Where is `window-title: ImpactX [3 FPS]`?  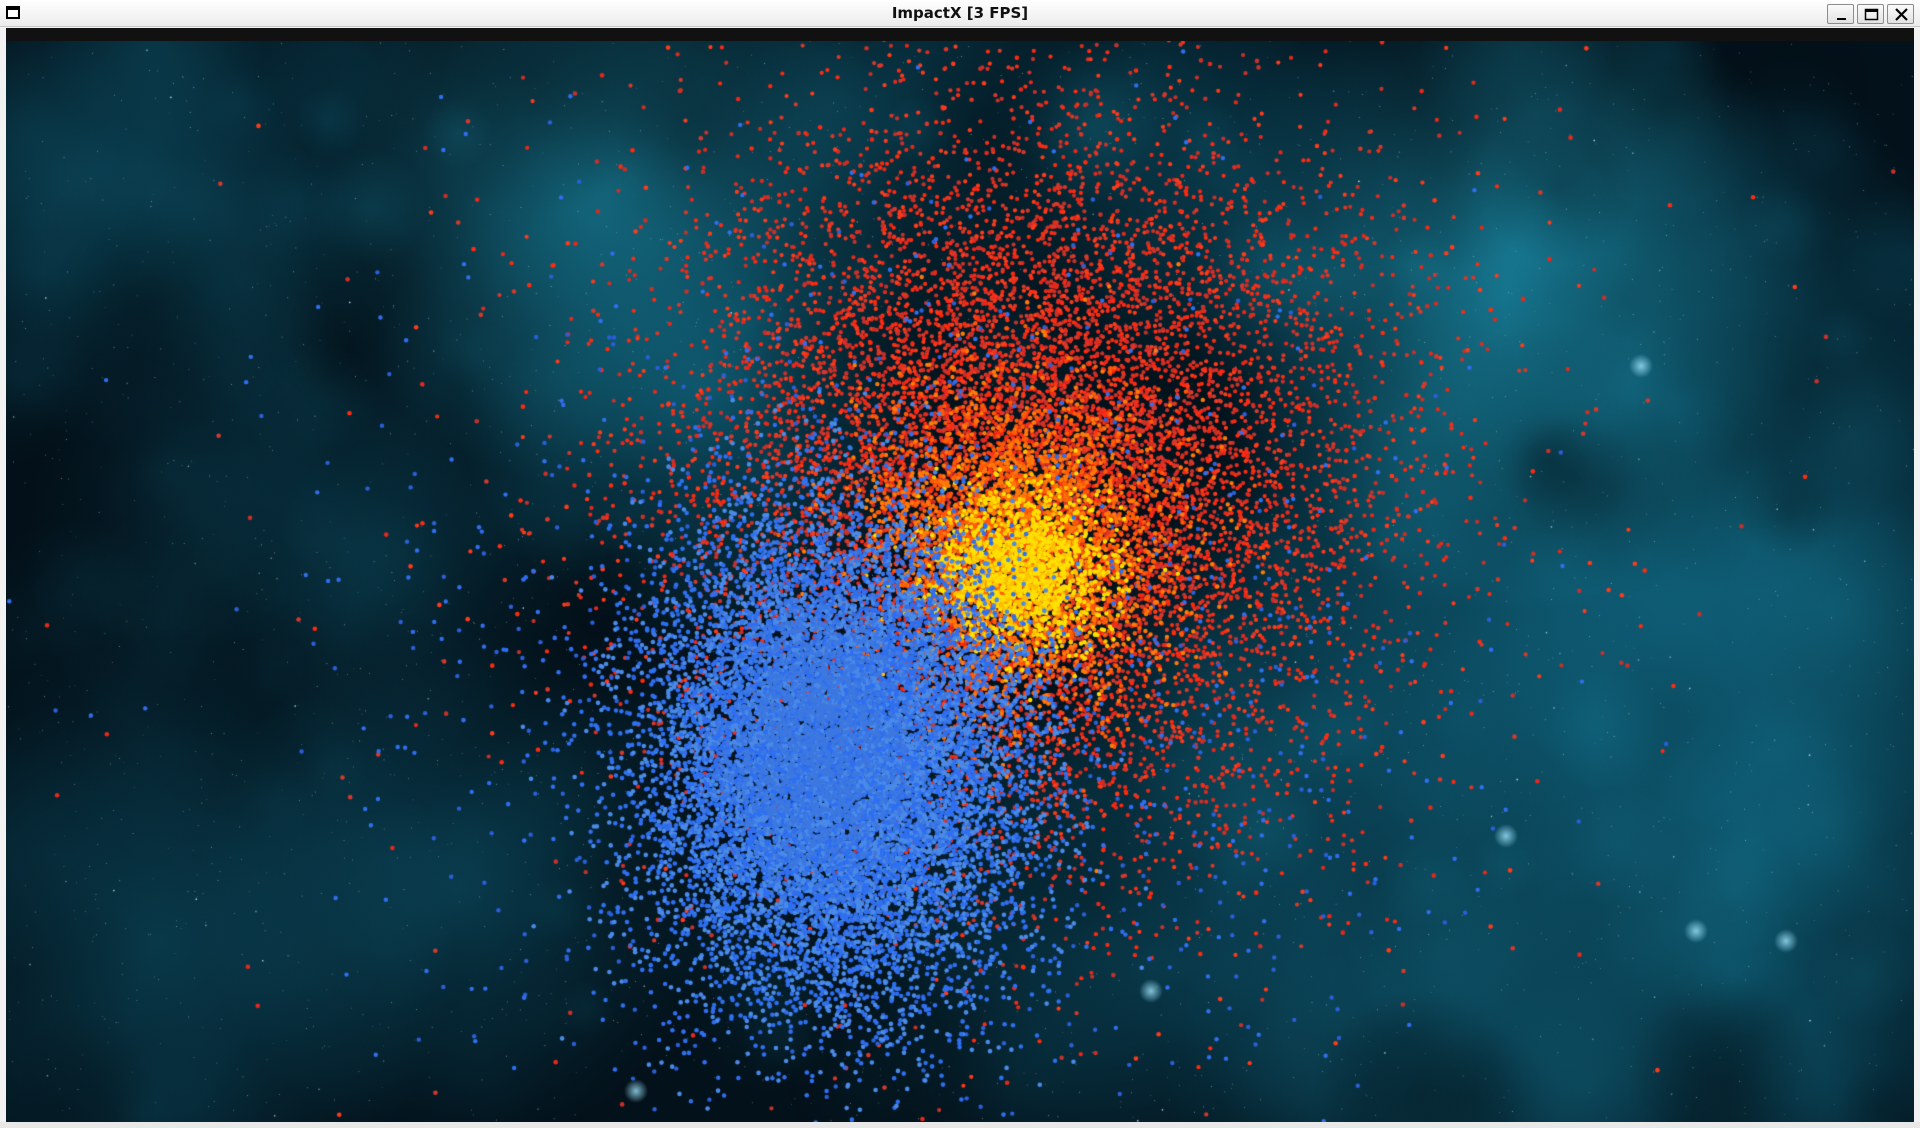
window-title: ImpactX [3 FPS] is located at coordinates (960, 13).